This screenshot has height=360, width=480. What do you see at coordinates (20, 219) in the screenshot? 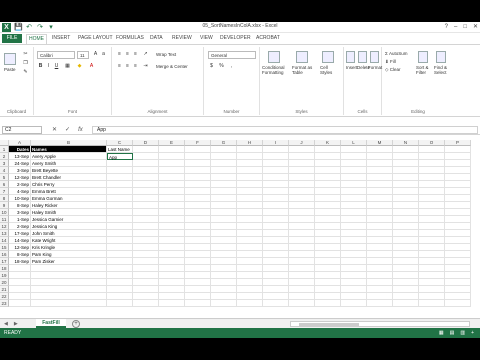
I see `date-cell: 1-Sep` at bounding box center [20, 219].